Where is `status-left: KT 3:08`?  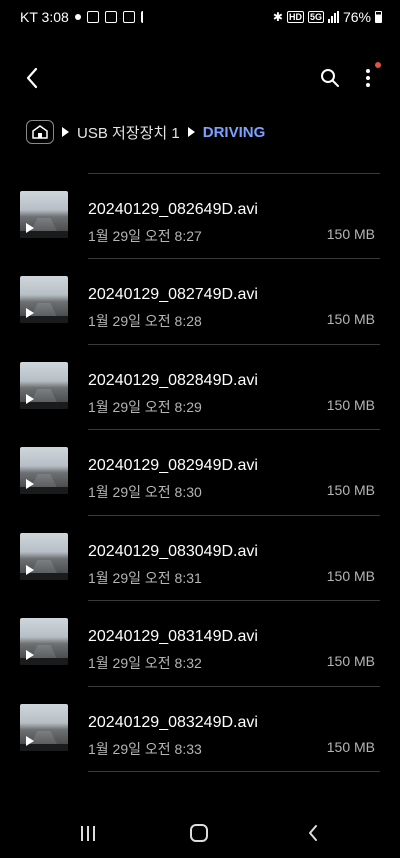 status-left: KT 3:08 is located at coordinates (84, 17).